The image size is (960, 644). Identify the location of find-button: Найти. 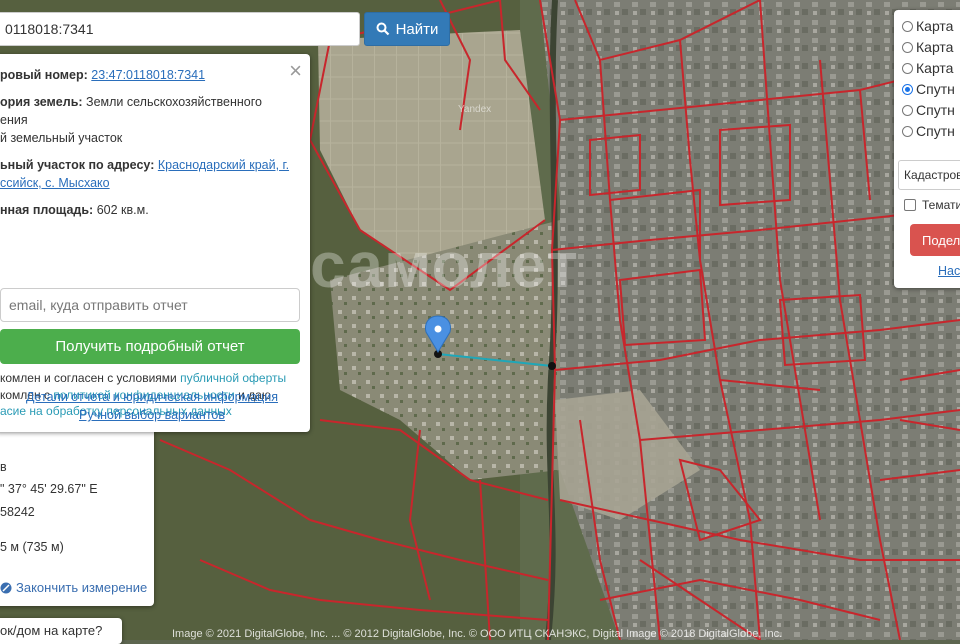
(407, 29).